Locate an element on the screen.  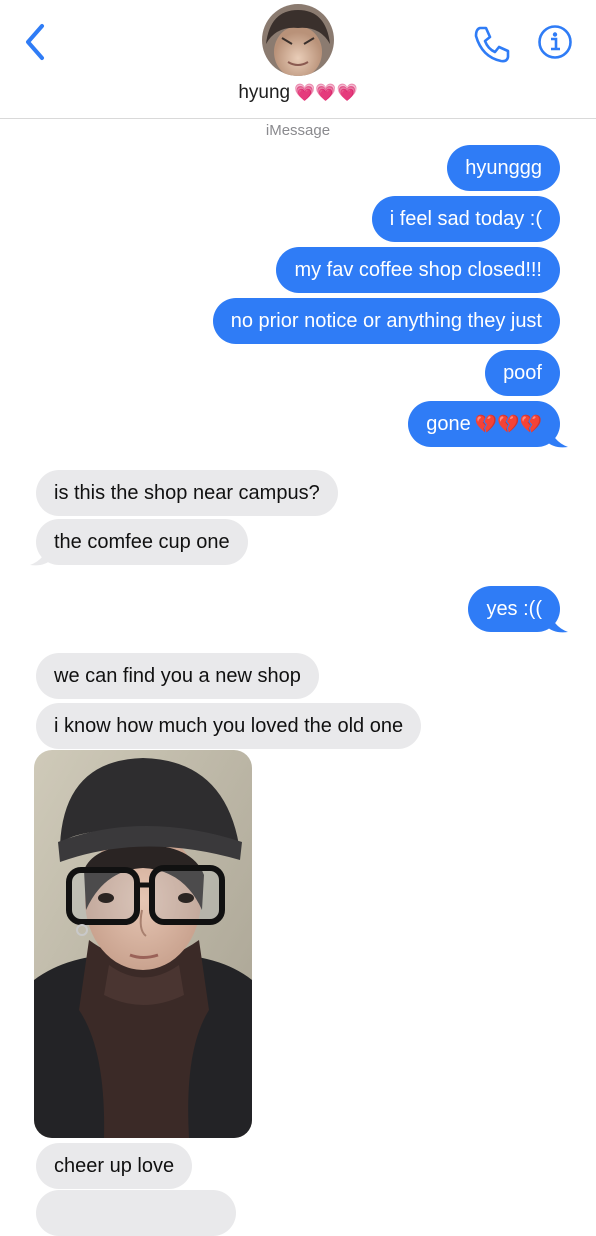
sent-message: poof is located at coordinates (522, 373).